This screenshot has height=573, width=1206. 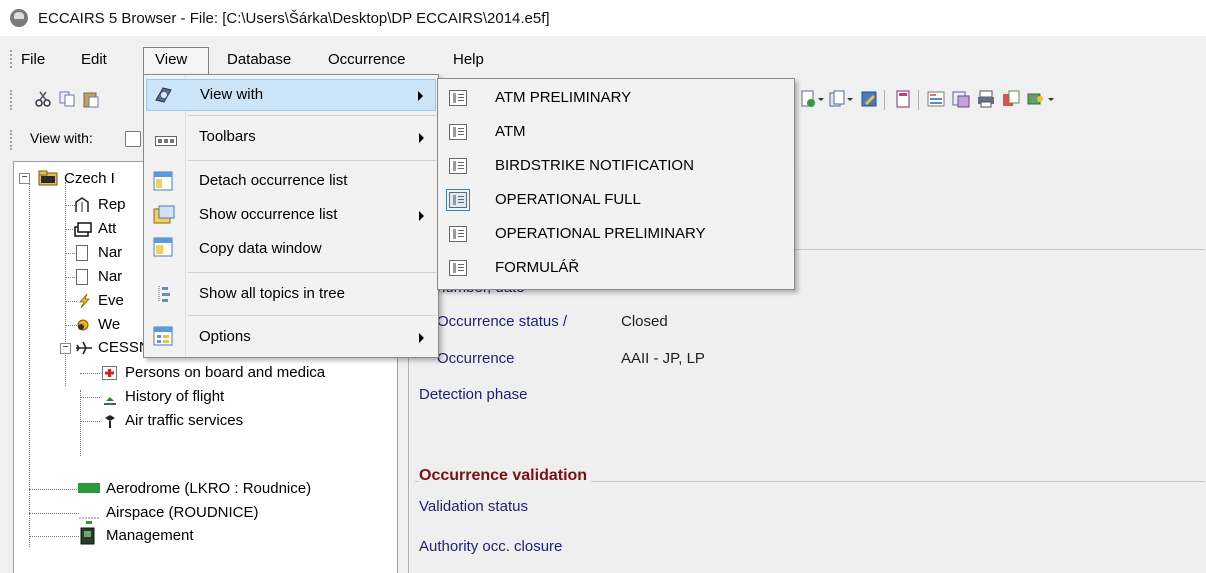 What do you see at coordinates (225, 336) in the screenshot?
I see `menu-item-label: Options` at bounding box center [225, 336].